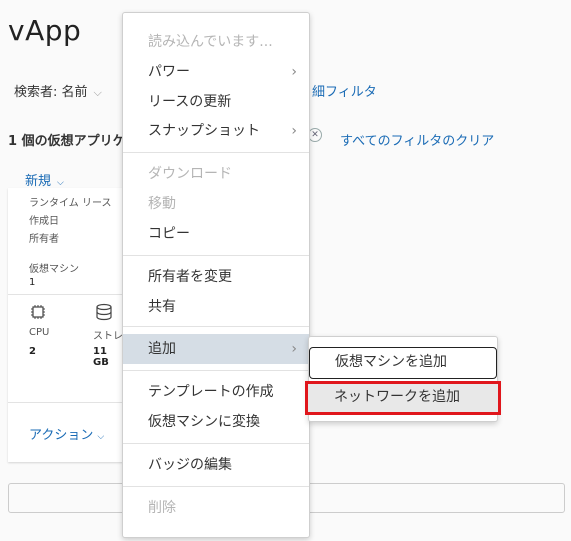  I want to click on menu-item-edit-badges: バッジの編集, so click(216, 465).